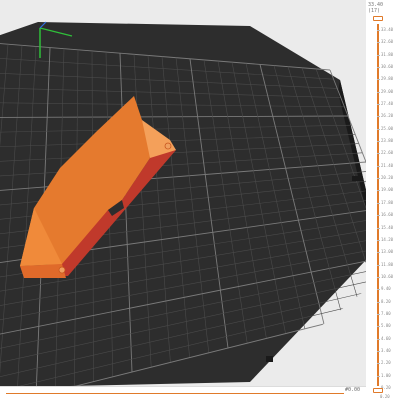  What do you see at coordinates (387, 91) in the screenshot?
I see `layer-tick-label: 29.00` at bounding box center [387, 91].